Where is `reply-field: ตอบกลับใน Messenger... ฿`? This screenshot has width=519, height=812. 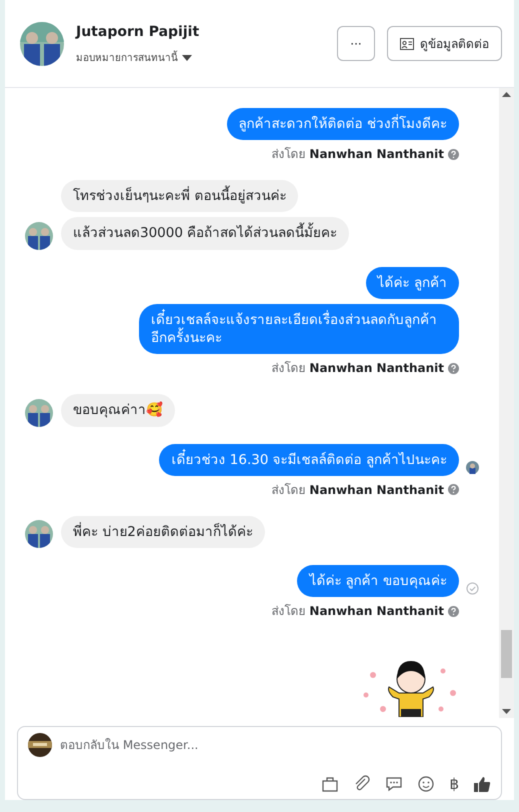 reply-field: ตอบกลับใน Messenger... ฿ is located at coordinates (259, 763).